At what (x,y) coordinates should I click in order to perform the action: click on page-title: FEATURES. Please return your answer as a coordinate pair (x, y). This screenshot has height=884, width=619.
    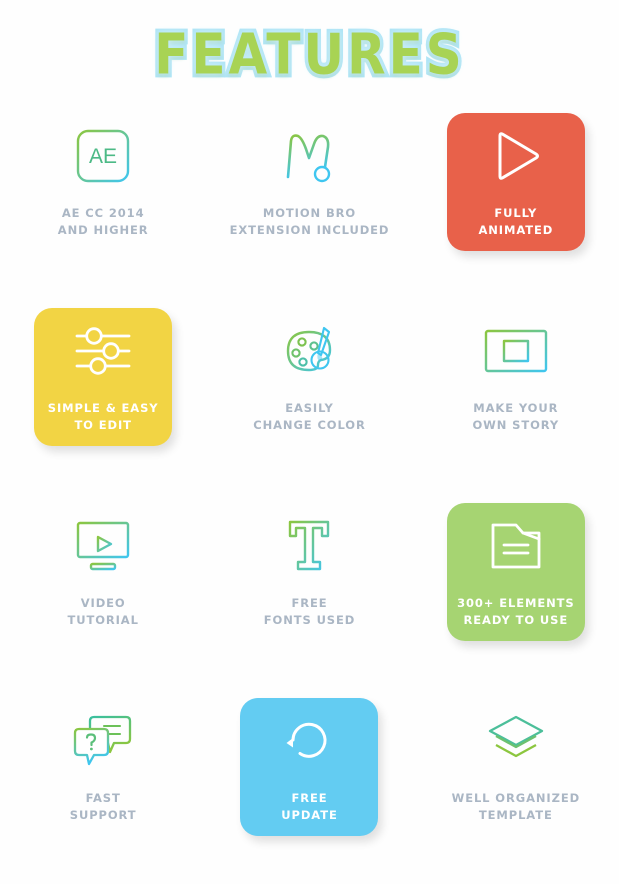
    Looking at the image, I should click on (308, 54).